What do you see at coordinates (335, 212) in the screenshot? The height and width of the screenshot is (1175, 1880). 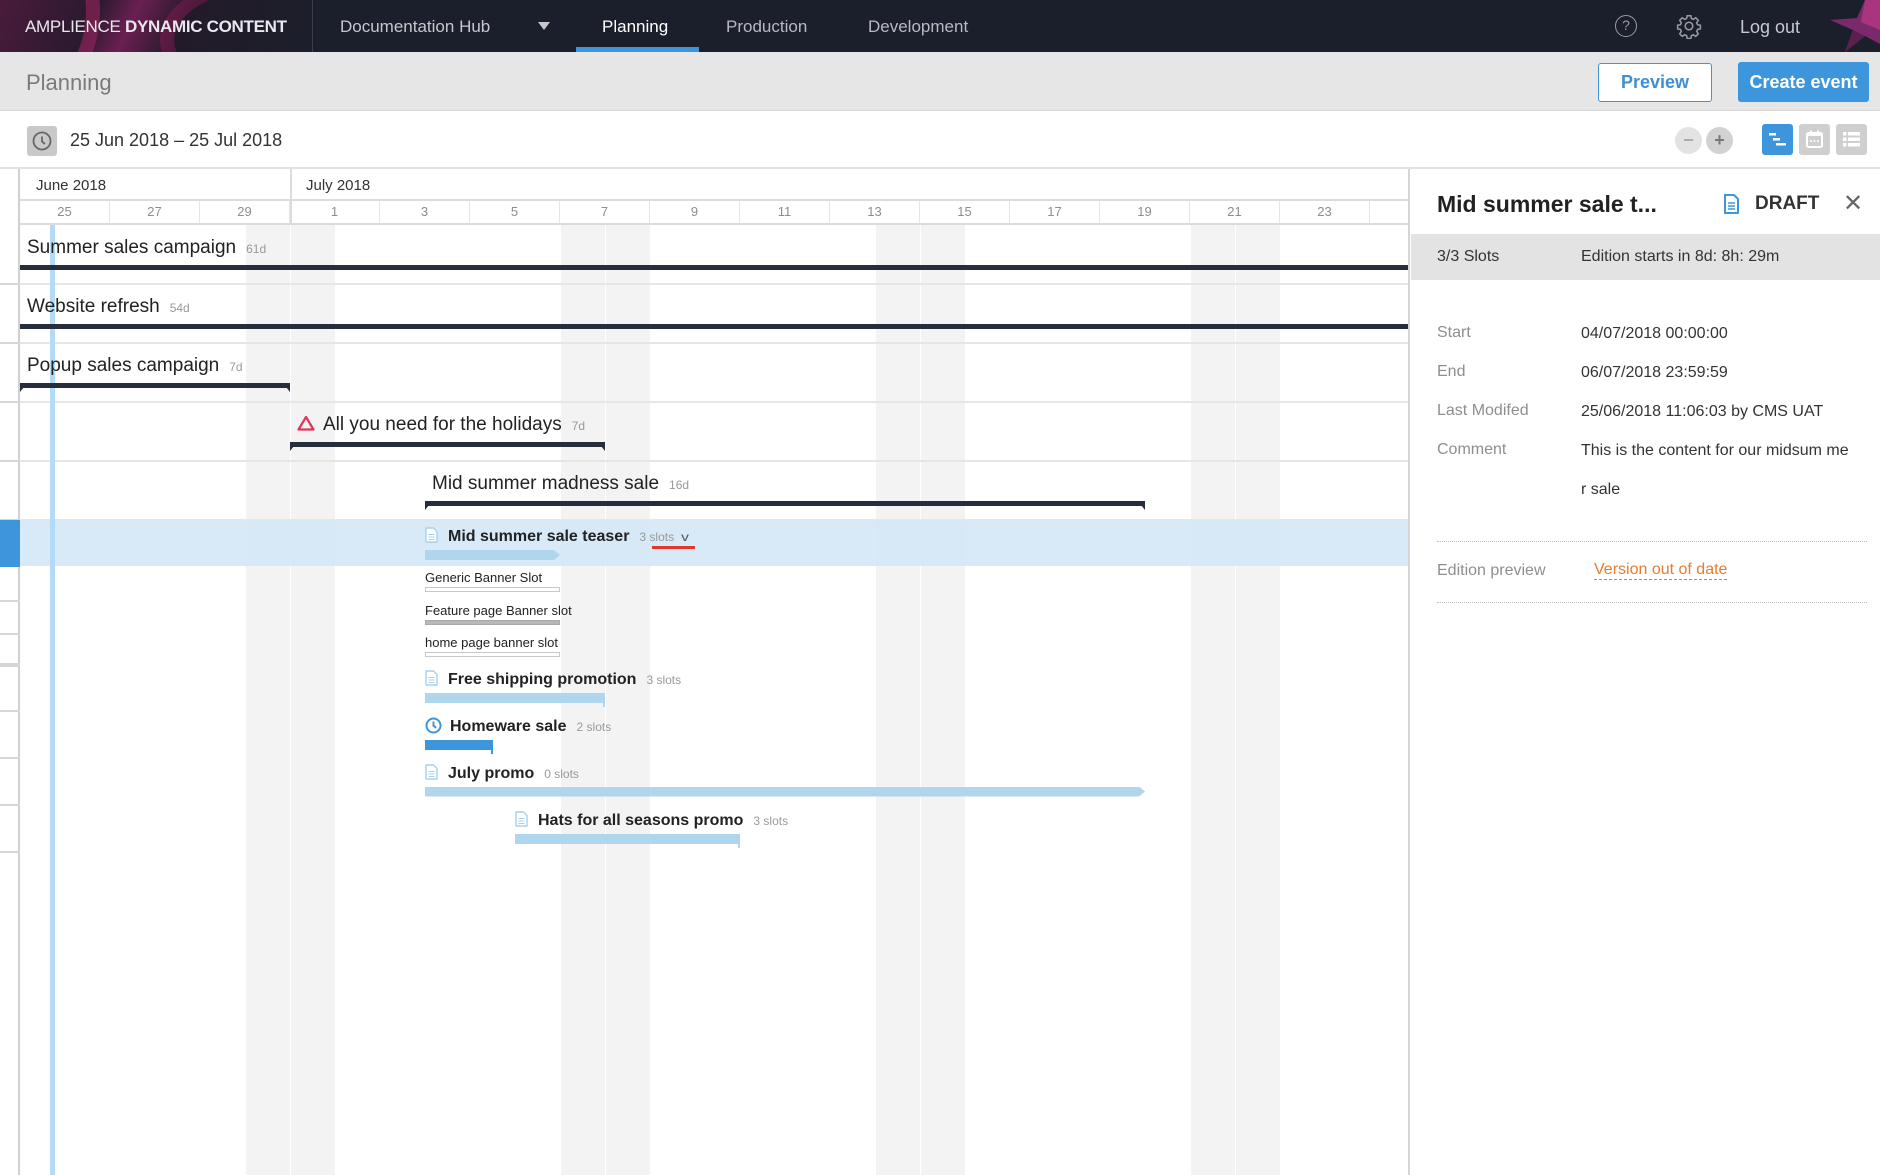 I see `day-tick: 1` at bounding box center [335, 212].